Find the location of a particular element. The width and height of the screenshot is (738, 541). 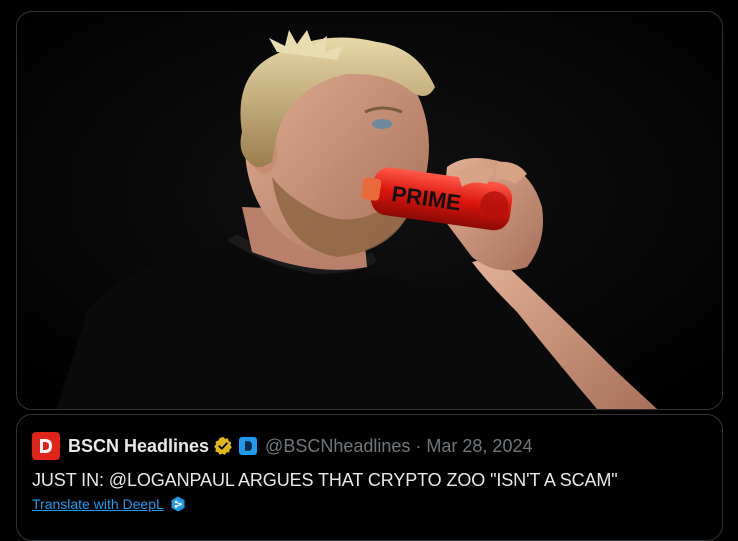

tweet-date: Mar 28, 2024 is located at coordinates (479, 446).